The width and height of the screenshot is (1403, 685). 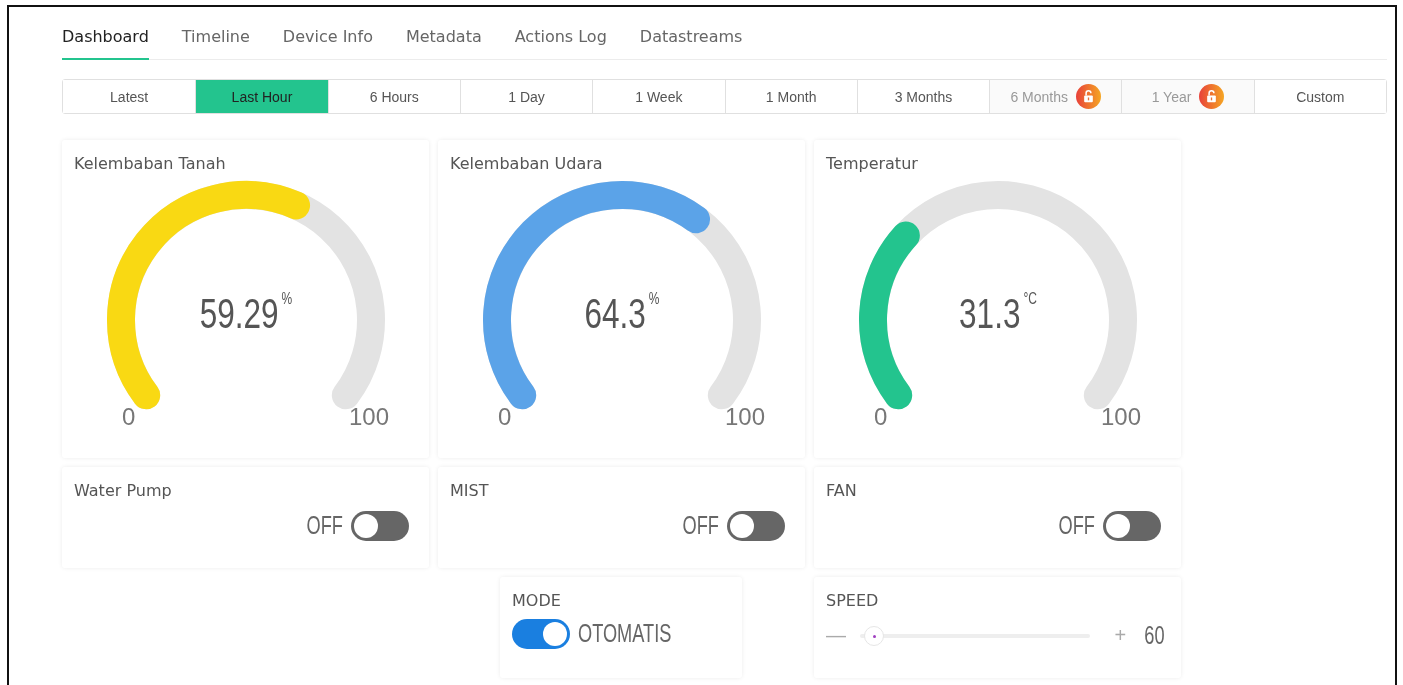 I want to click on slider-thumb, so click(x=874, y=635).